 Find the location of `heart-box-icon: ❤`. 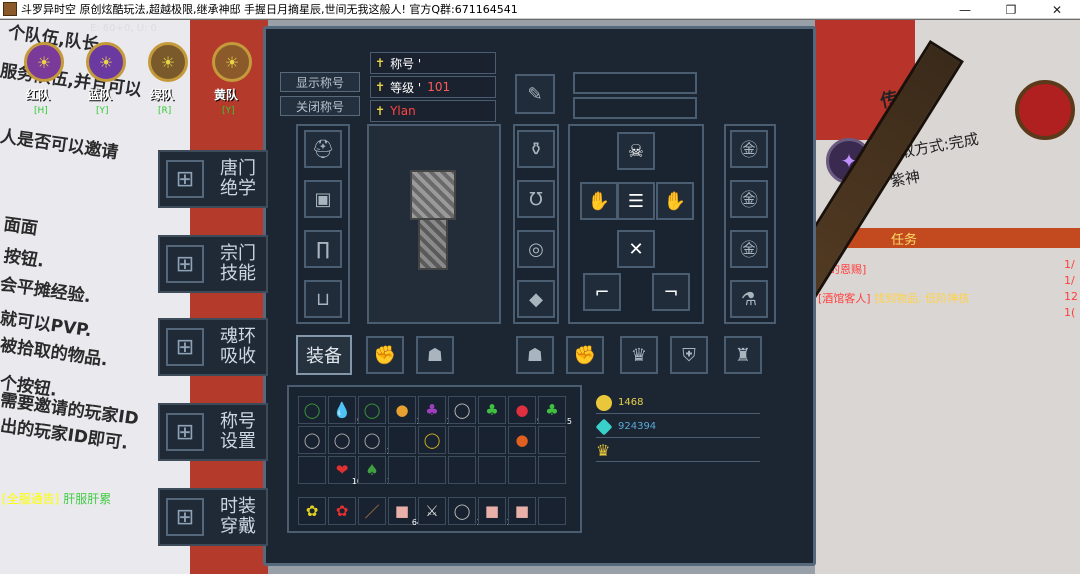

heart-box-icon: ❤ is located at coordinates (342, 470).